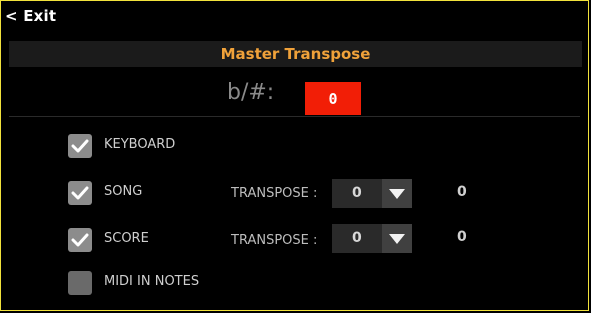 Image resolution: width=591 pixels, height=313 pixels. What do you see at coordinates (294, 116) in the screenshot?
I see `divider` at bounding box center [294, 116].